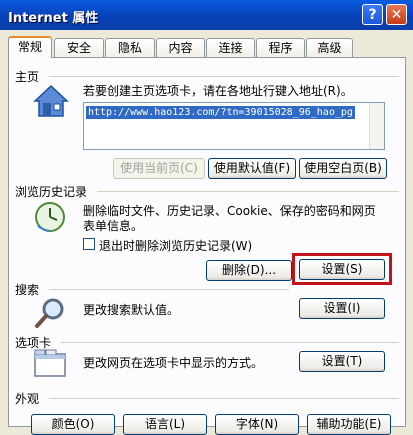 This screenshot has width=413, height=435. I want to click on use-current-button: 使用当前页(C), so click(159, 168).